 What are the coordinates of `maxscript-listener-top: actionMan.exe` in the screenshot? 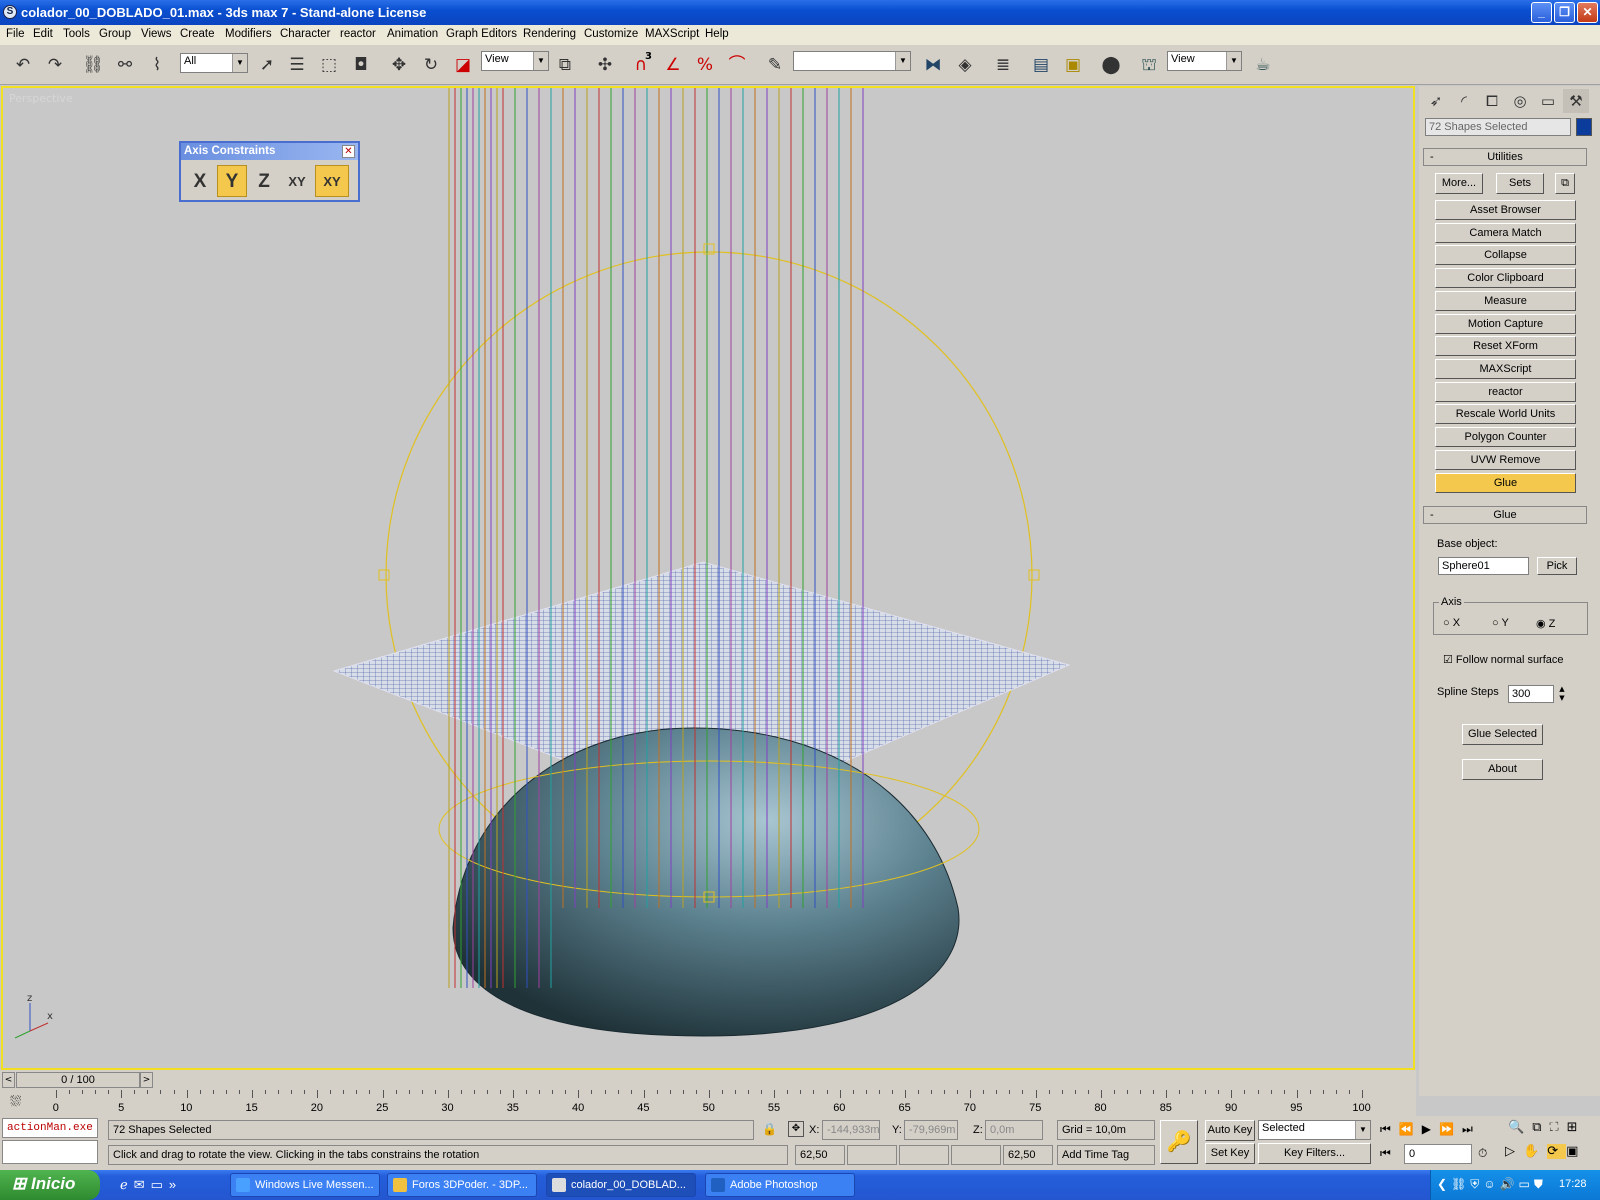 It's located at (50, 1128).